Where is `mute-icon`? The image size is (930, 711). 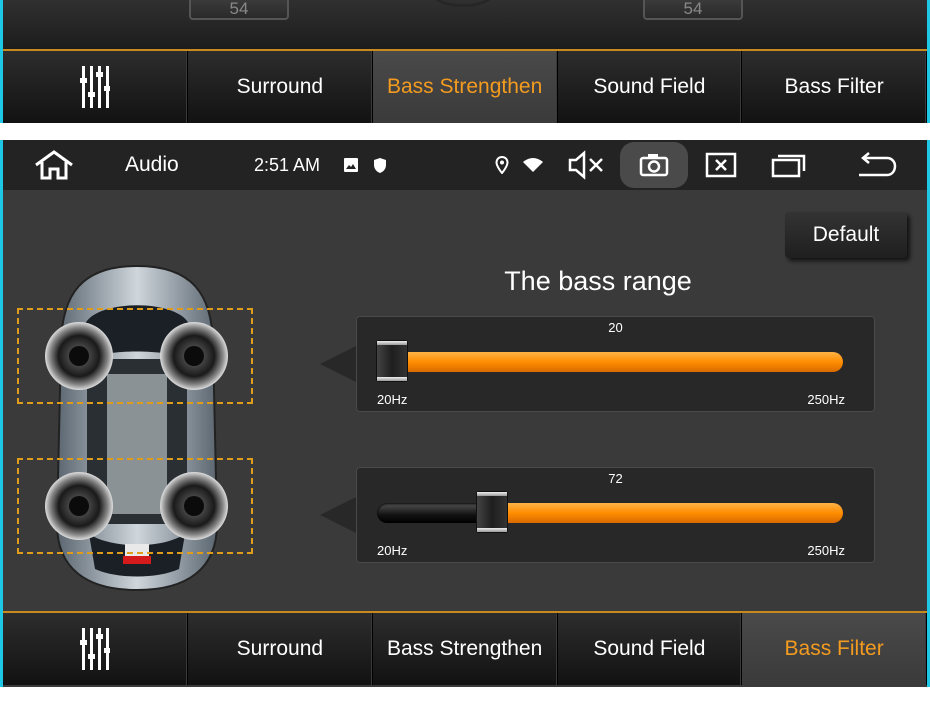 mute-icon is located at coordinates (585, 165).